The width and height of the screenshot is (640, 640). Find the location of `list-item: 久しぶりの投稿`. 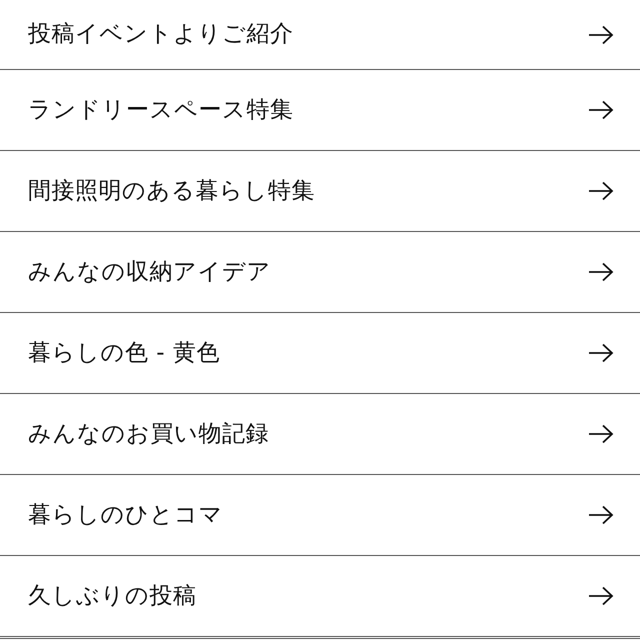

list-item: 久しぶりの投稿 is located at coordinates (320, 596).